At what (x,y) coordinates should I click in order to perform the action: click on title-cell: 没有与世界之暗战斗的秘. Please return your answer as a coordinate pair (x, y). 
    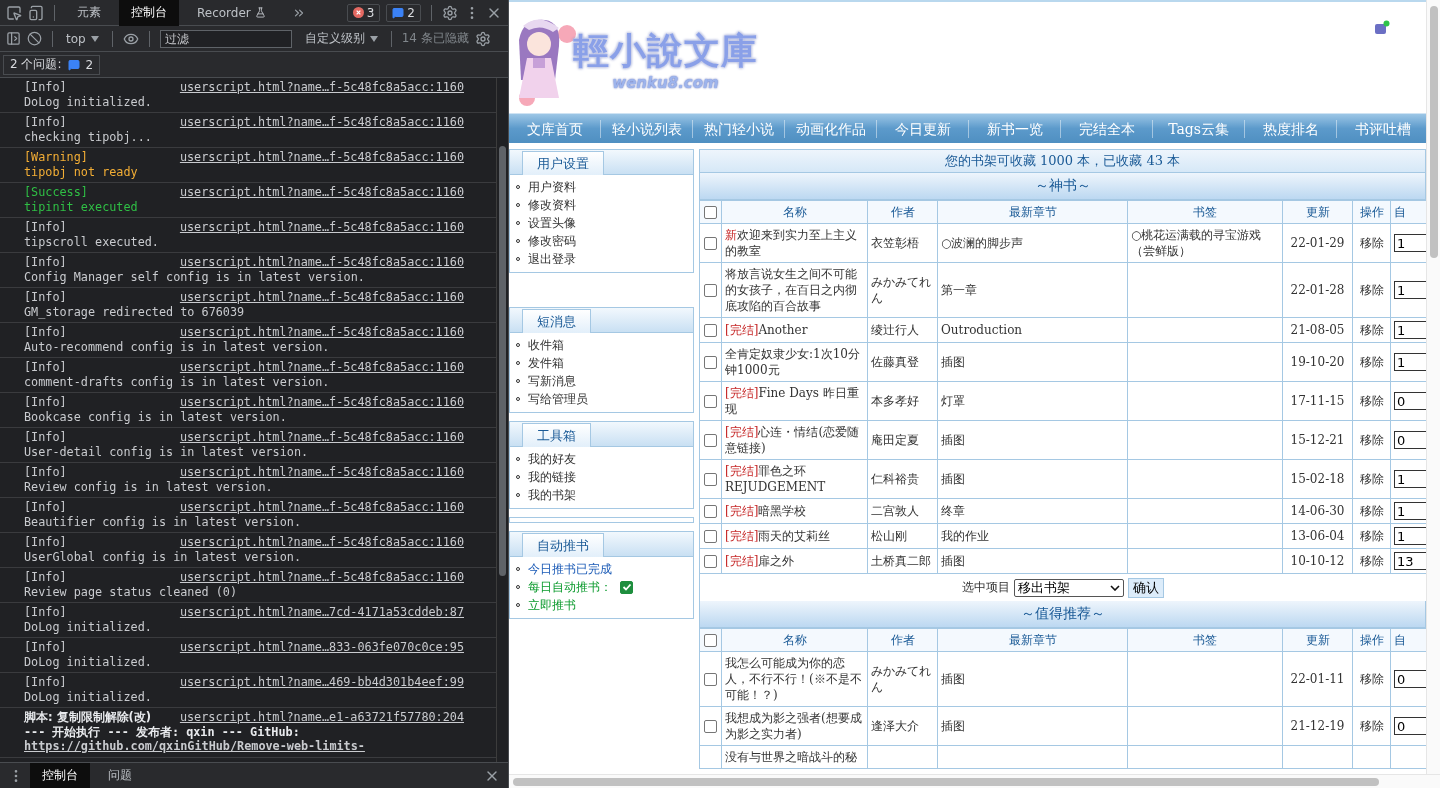
    Looking at the image, I should click on (794, 757).